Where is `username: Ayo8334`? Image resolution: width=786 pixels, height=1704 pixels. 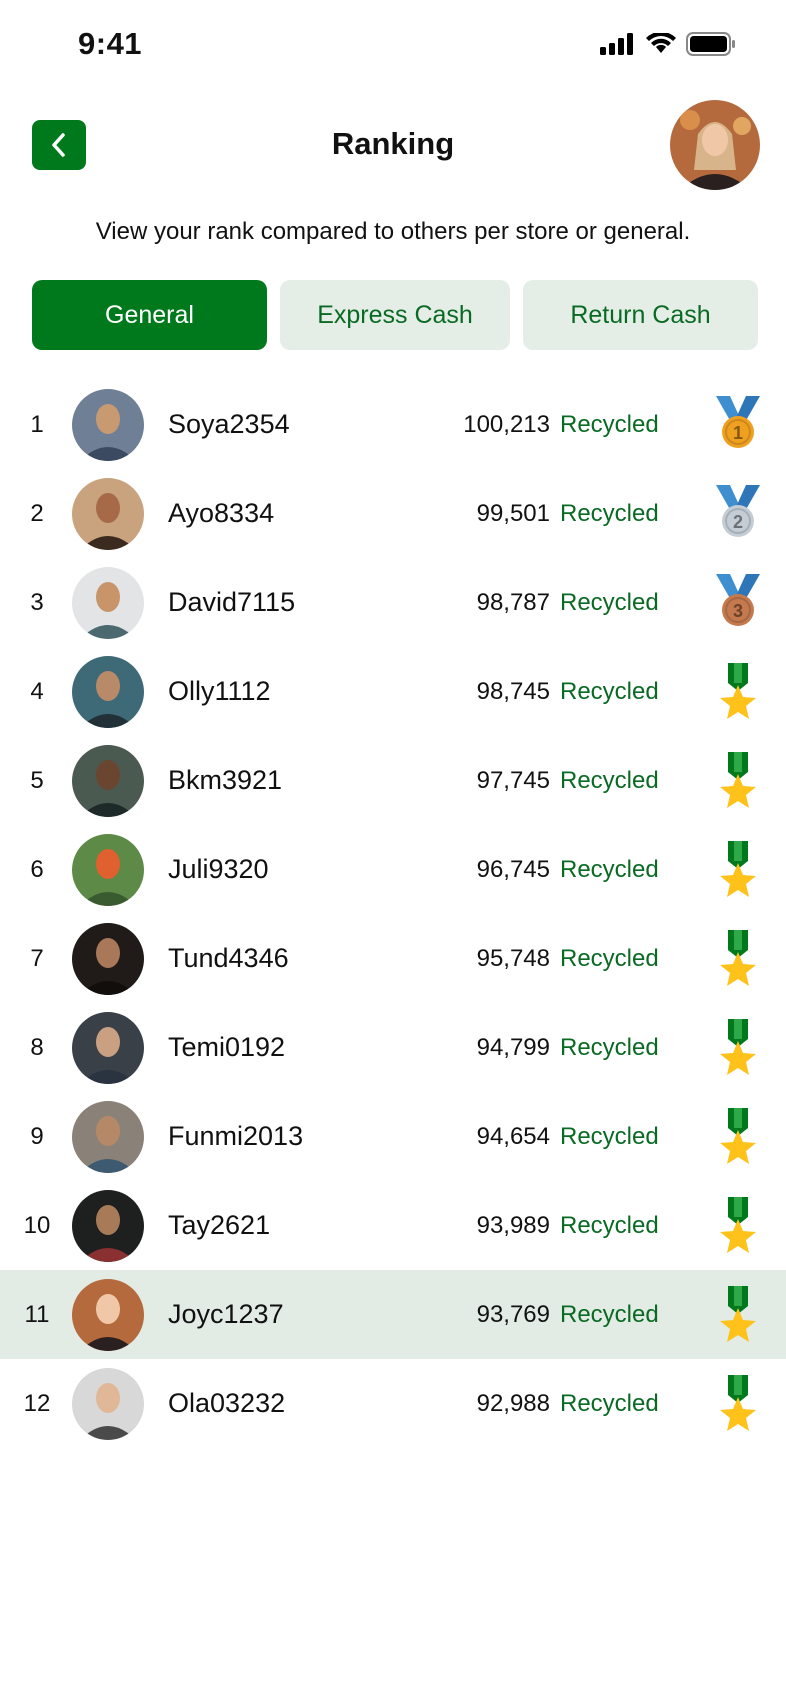 username: Ayo8334 is located at coordinates (221, 513).